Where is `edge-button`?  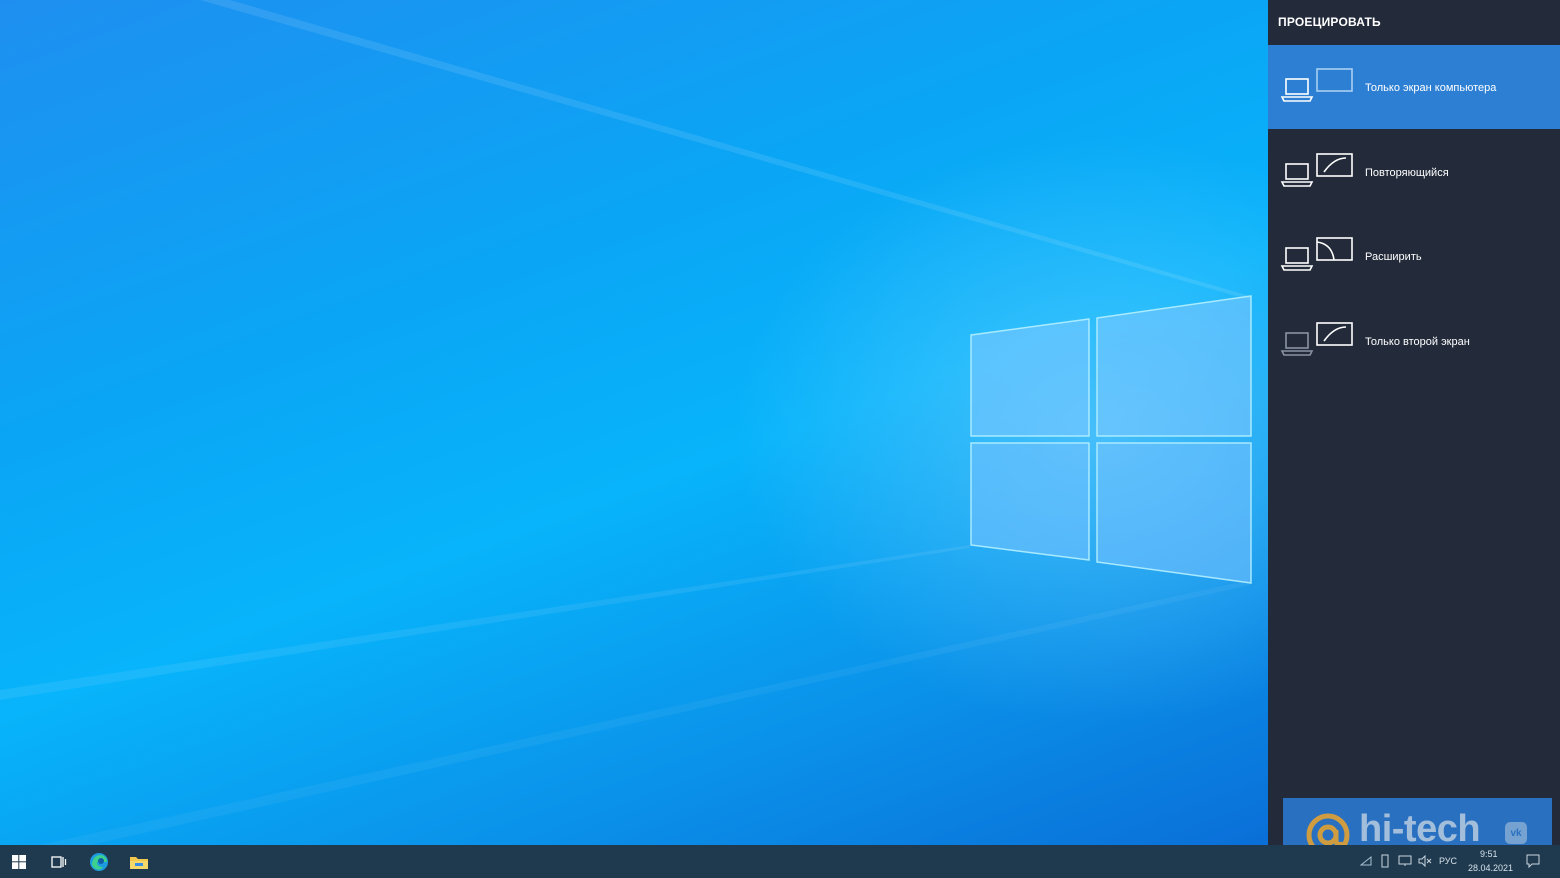
edge-button is located at coordinates (99, 861).